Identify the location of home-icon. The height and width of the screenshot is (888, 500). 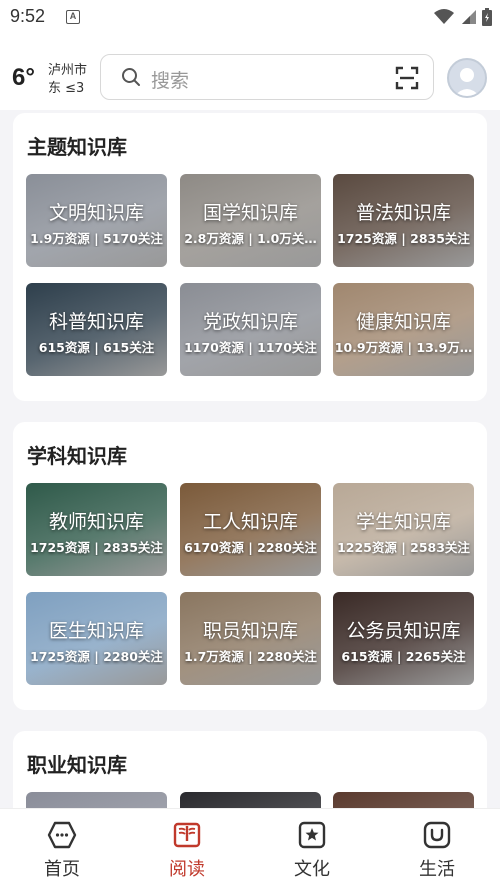
(62, 835).